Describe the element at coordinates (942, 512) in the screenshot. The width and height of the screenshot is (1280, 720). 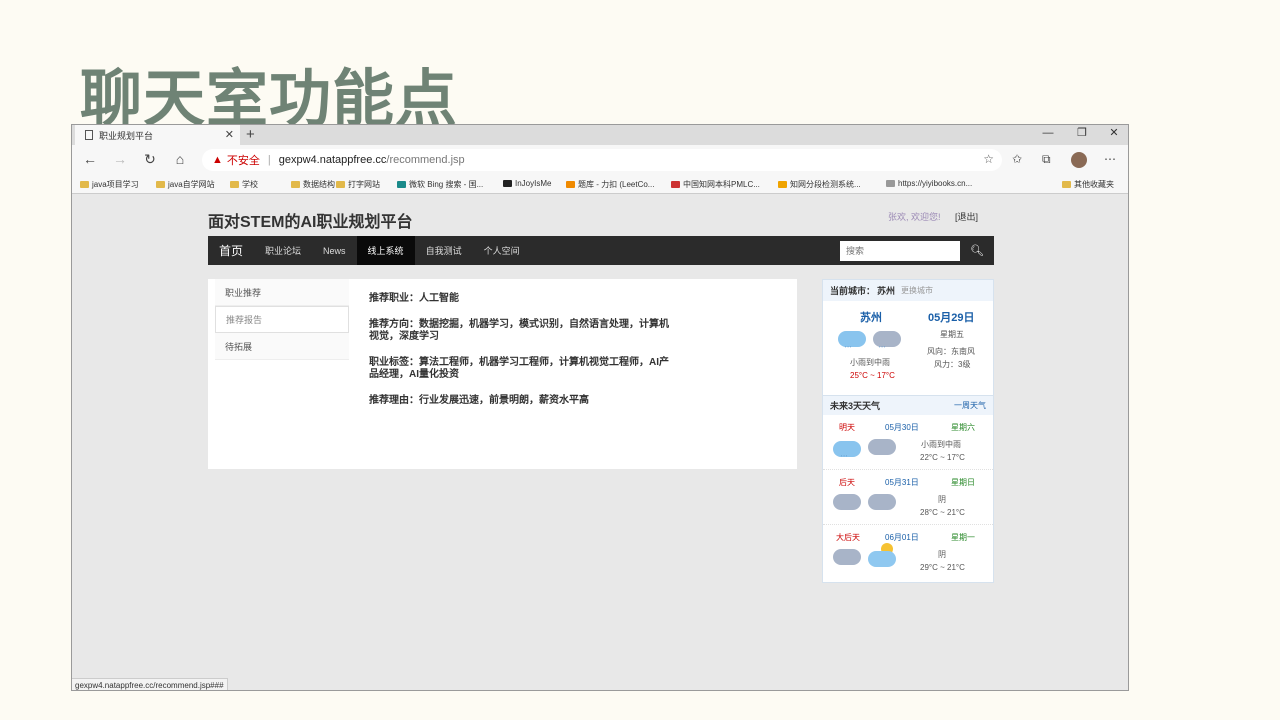
I see `forecast-temp: 28°C ~ 21°C` at that location.